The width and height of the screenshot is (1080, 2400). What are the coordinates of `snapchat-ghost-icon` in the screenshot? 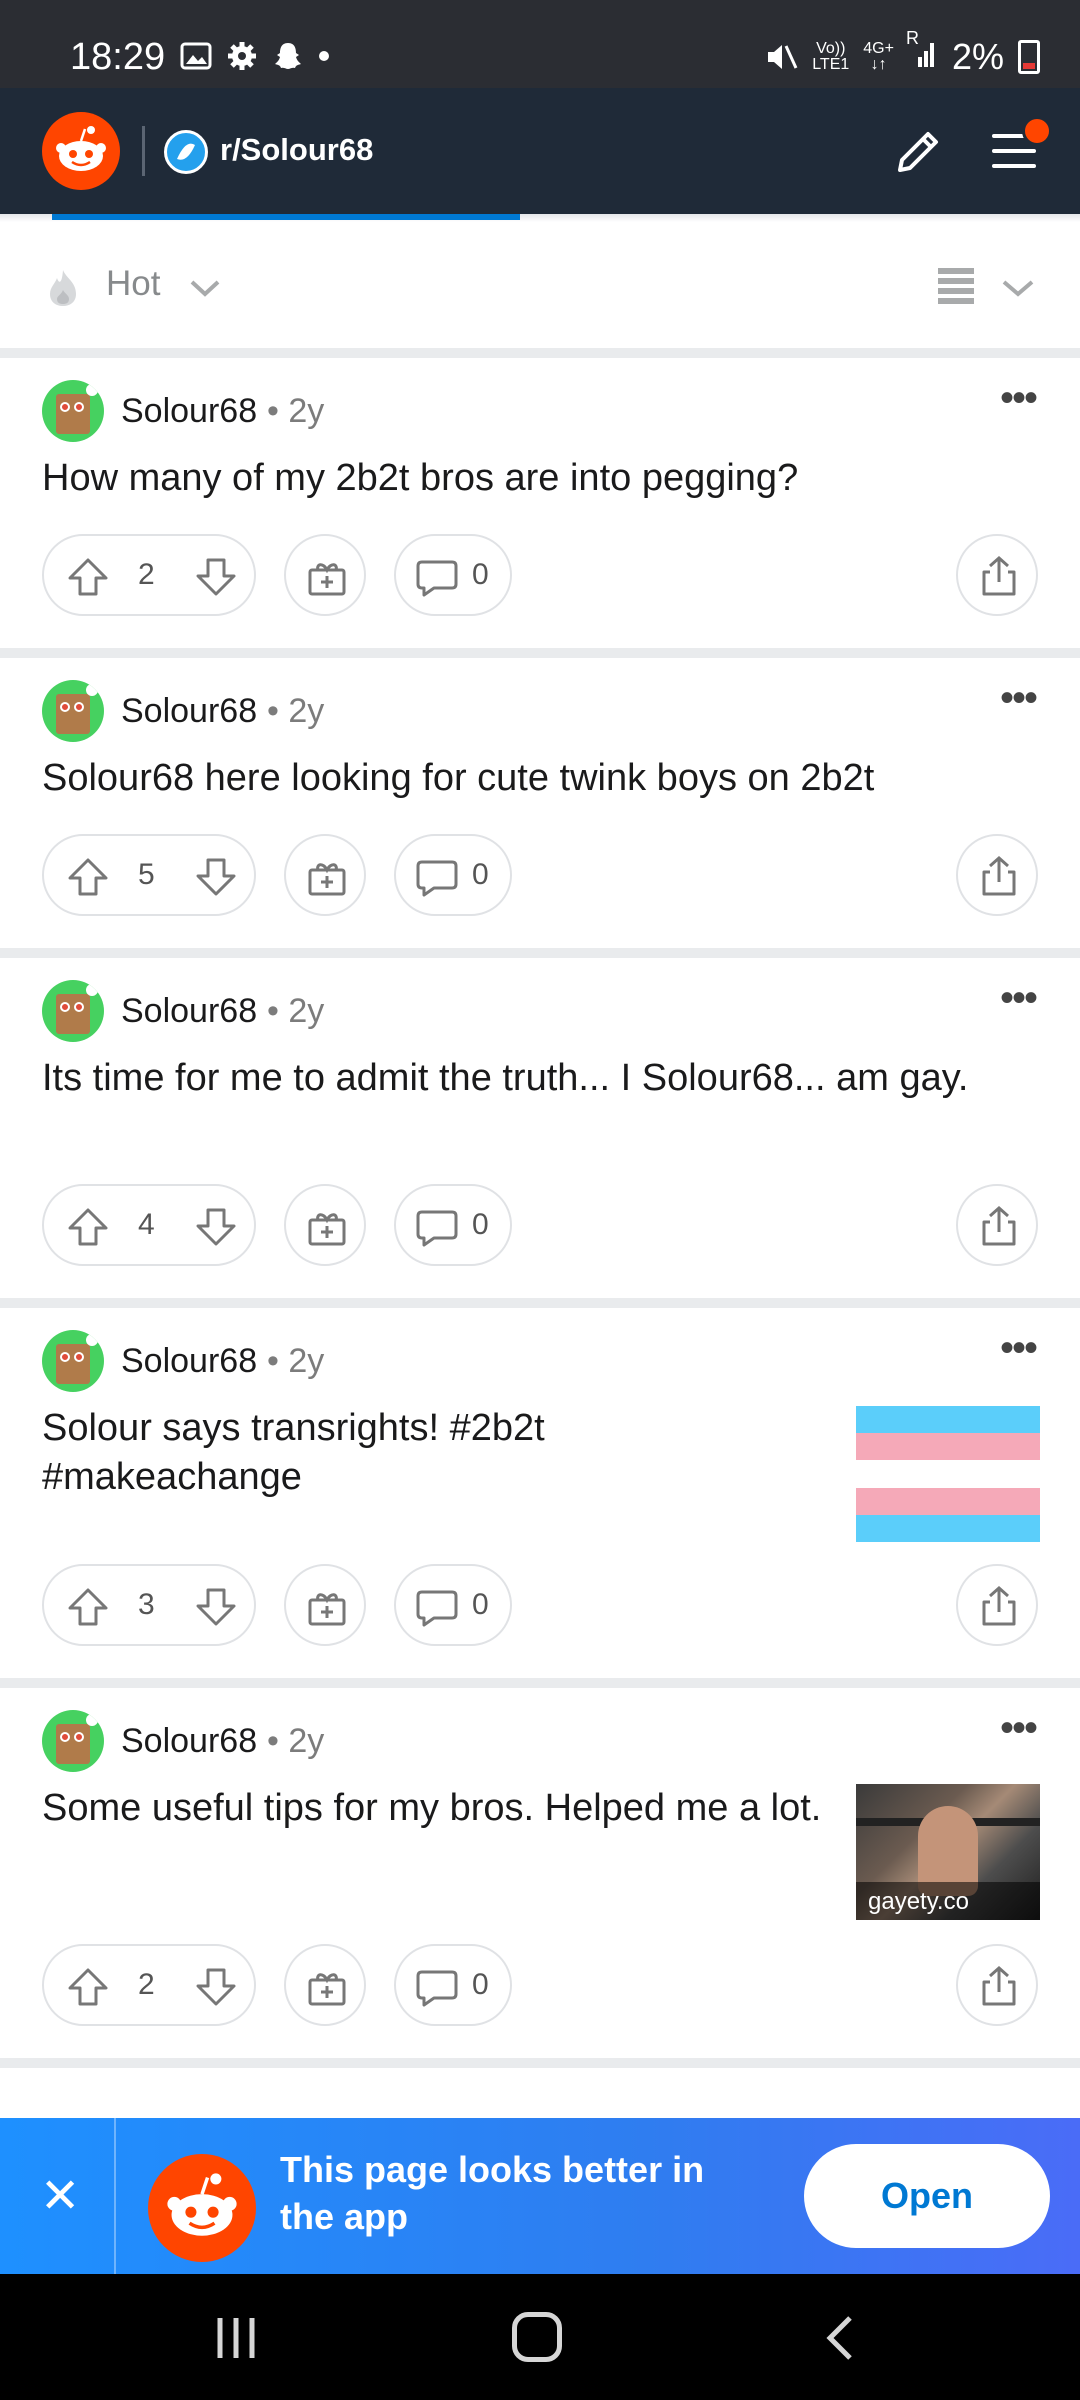 It's located at (288, 56).